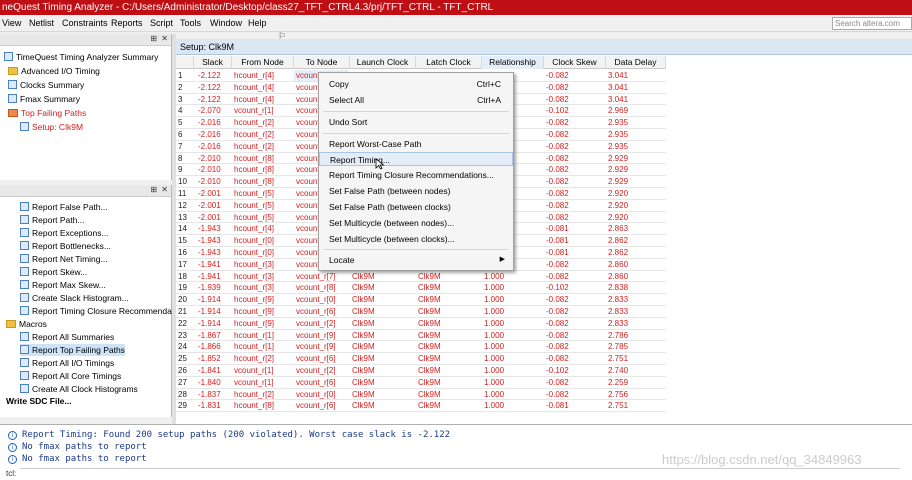 Image resolution: width=912 pixels, height=480 pixels. What do you see at coordinates (79, 389) in the screenshot?
I see `macro-create-all-clock-histograms: Create All Clock Histograms` at bounding box center [79, 389].